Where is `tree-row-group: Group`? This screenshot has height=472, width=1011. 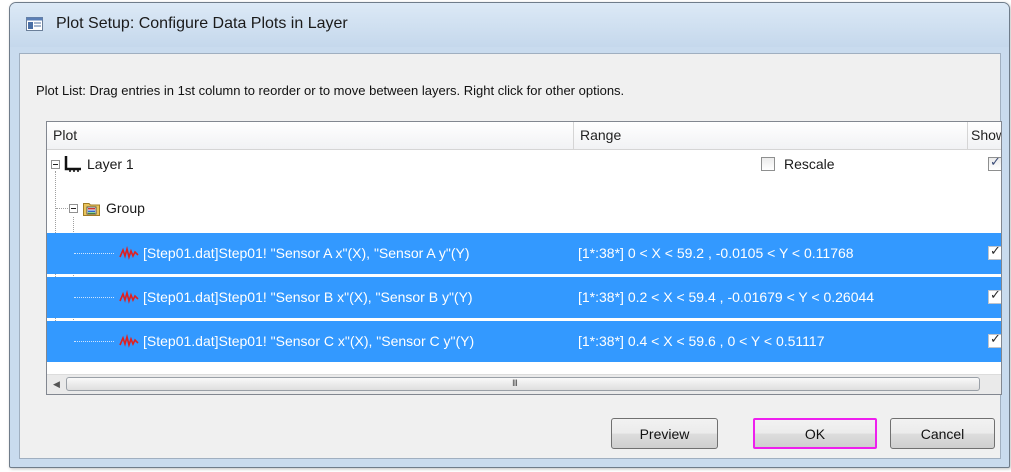 tree-row-group: Group is located at coordinates (524, 208).